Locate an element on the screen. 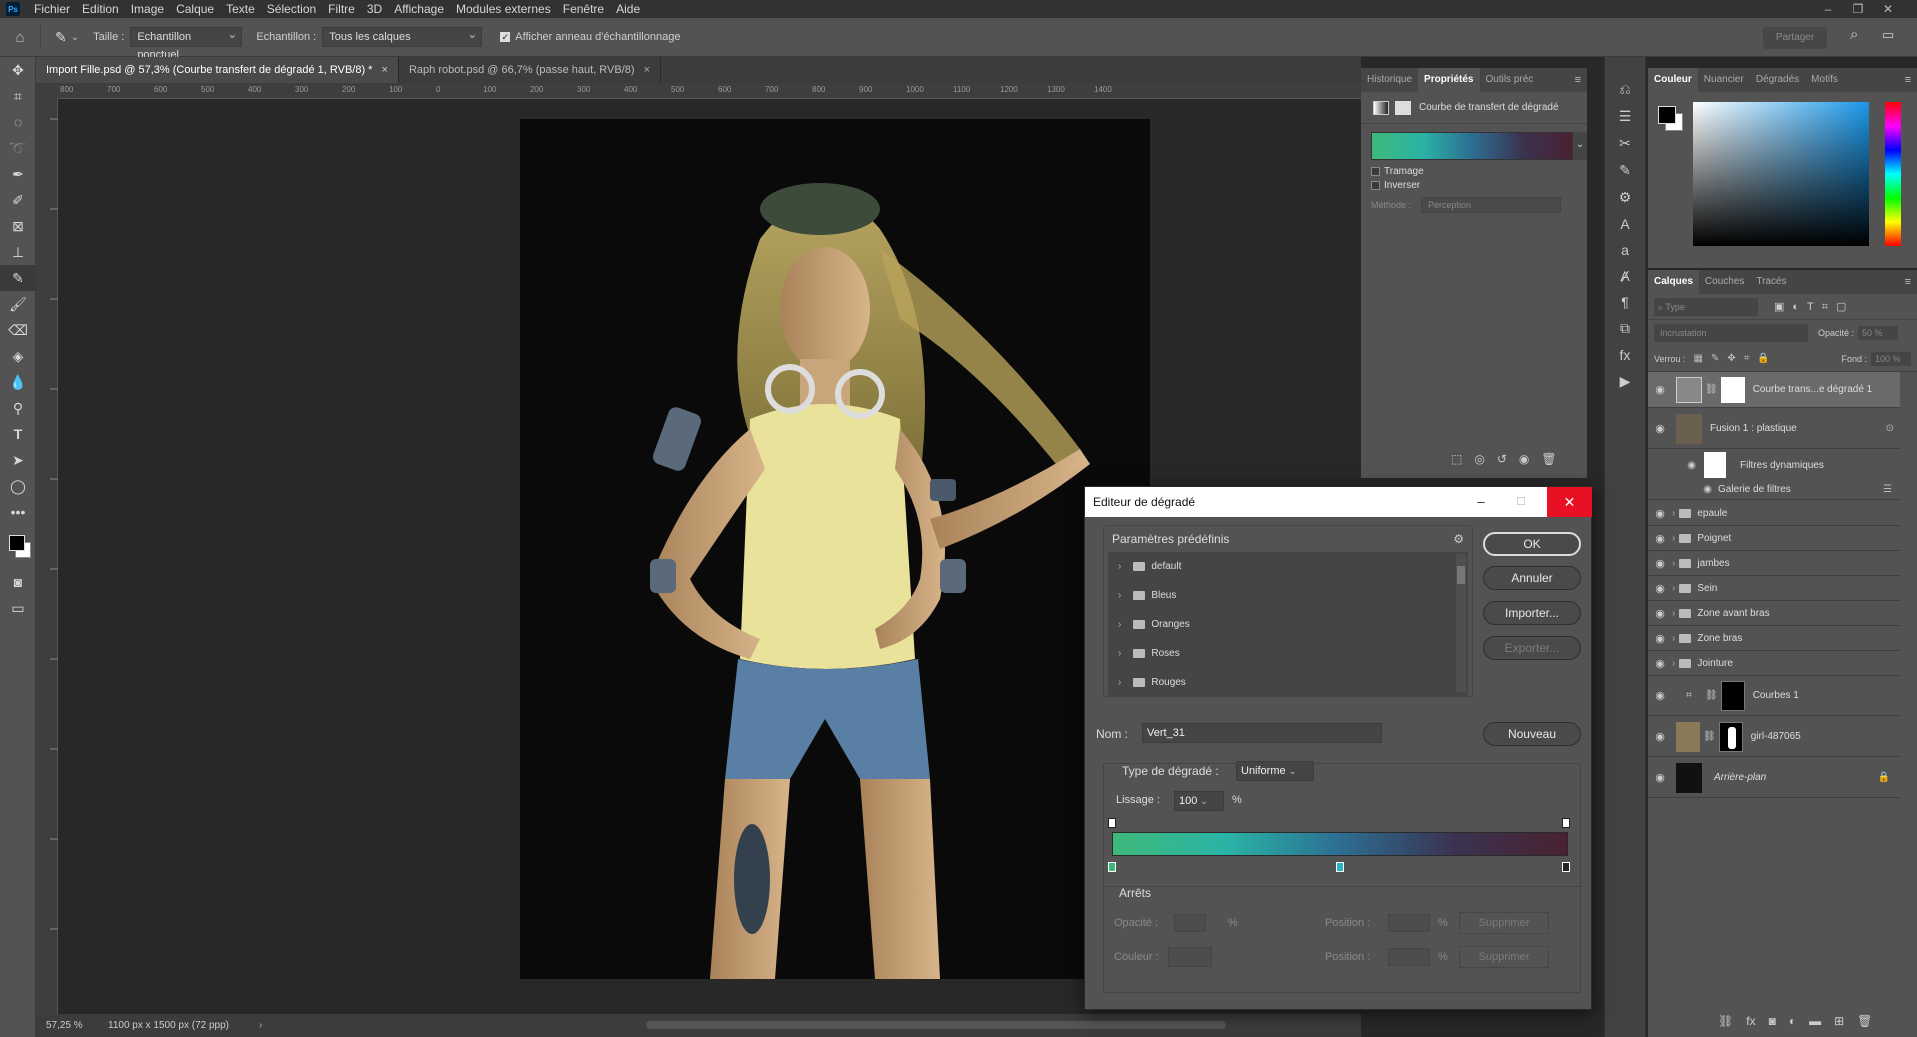 The image size is (1917, 1037). layer-row-gradient-map: ◉ ⛓ Courbe trans...e dégradé 1 is located at coordinates (1774, 390).